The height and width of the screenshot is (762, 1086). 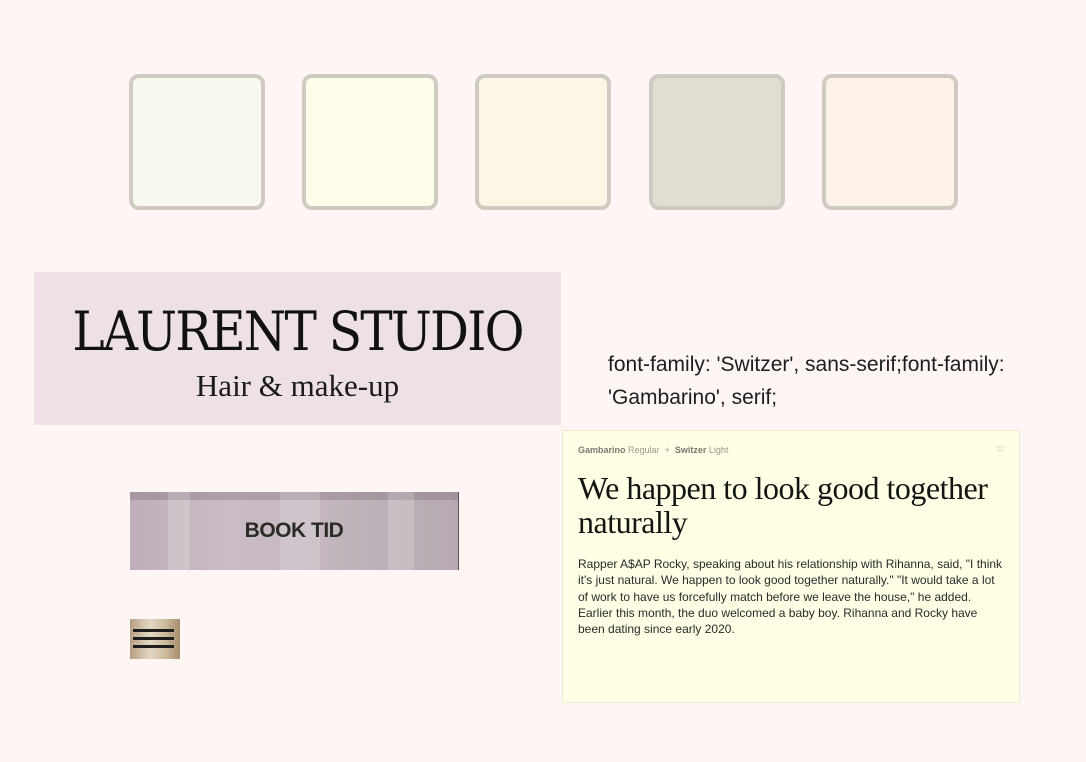 What do you see at coordinates (297, 385) in the screenshot?
I see `brand-subtitle: Hair & make-up` at bounding box center [297, 385].